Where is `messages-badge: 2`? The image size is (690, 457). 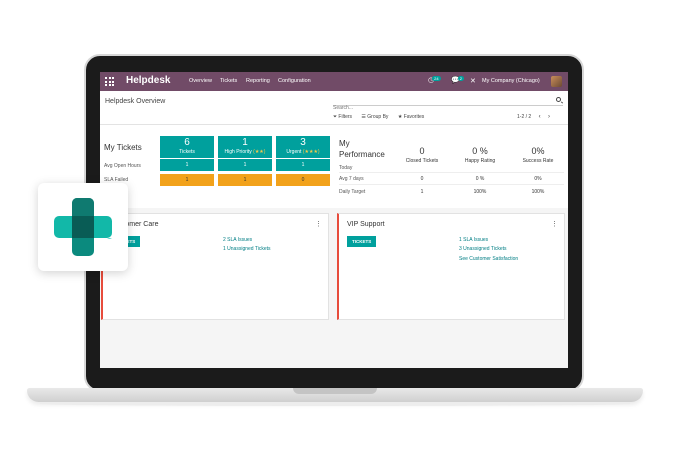 messages-badge: 2 is located at coordinates (460, 78).